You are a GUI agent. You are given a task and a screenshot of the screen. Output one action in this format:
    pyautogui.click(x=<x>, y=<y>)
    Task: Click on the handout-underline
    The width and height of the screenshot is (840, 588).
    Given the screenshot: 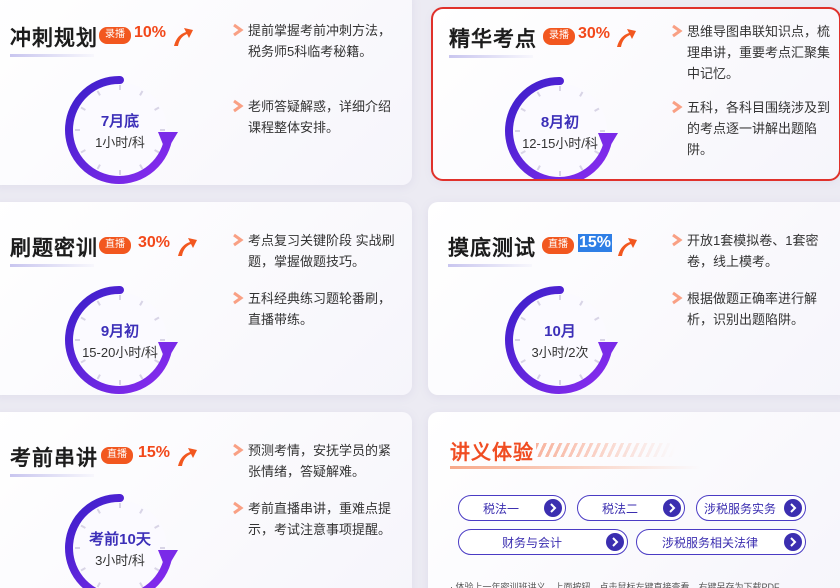 What is the action you would take?
    pyautogui.click(x=575, y=467)
    